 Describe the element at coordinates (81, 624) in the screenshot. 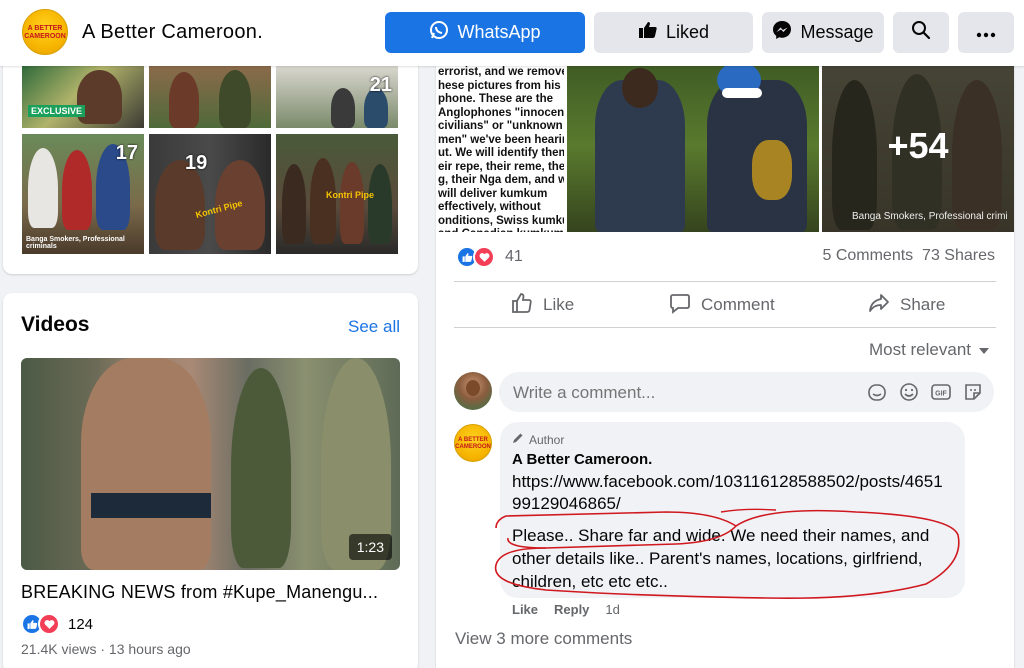

I see `video-reaction-count: 124` at that location.